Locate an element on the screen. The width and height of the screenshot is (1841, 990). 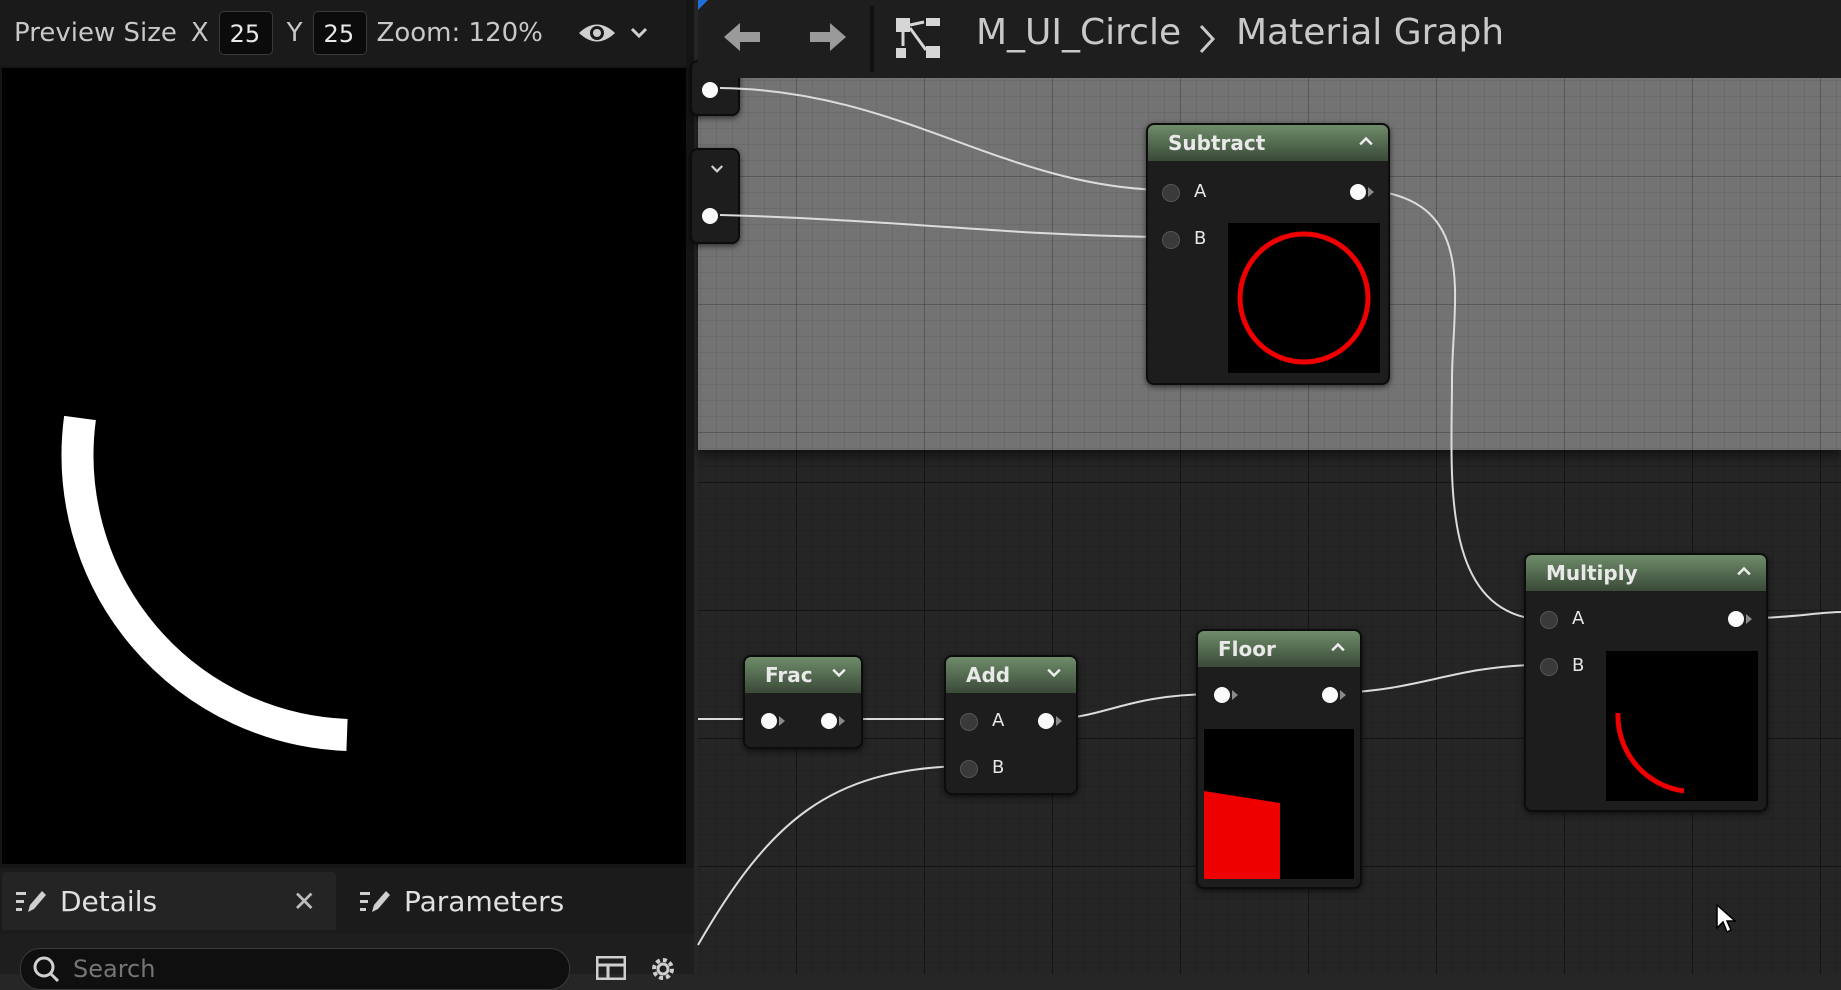
node-graph-icon is located at coordinates (918, 38).